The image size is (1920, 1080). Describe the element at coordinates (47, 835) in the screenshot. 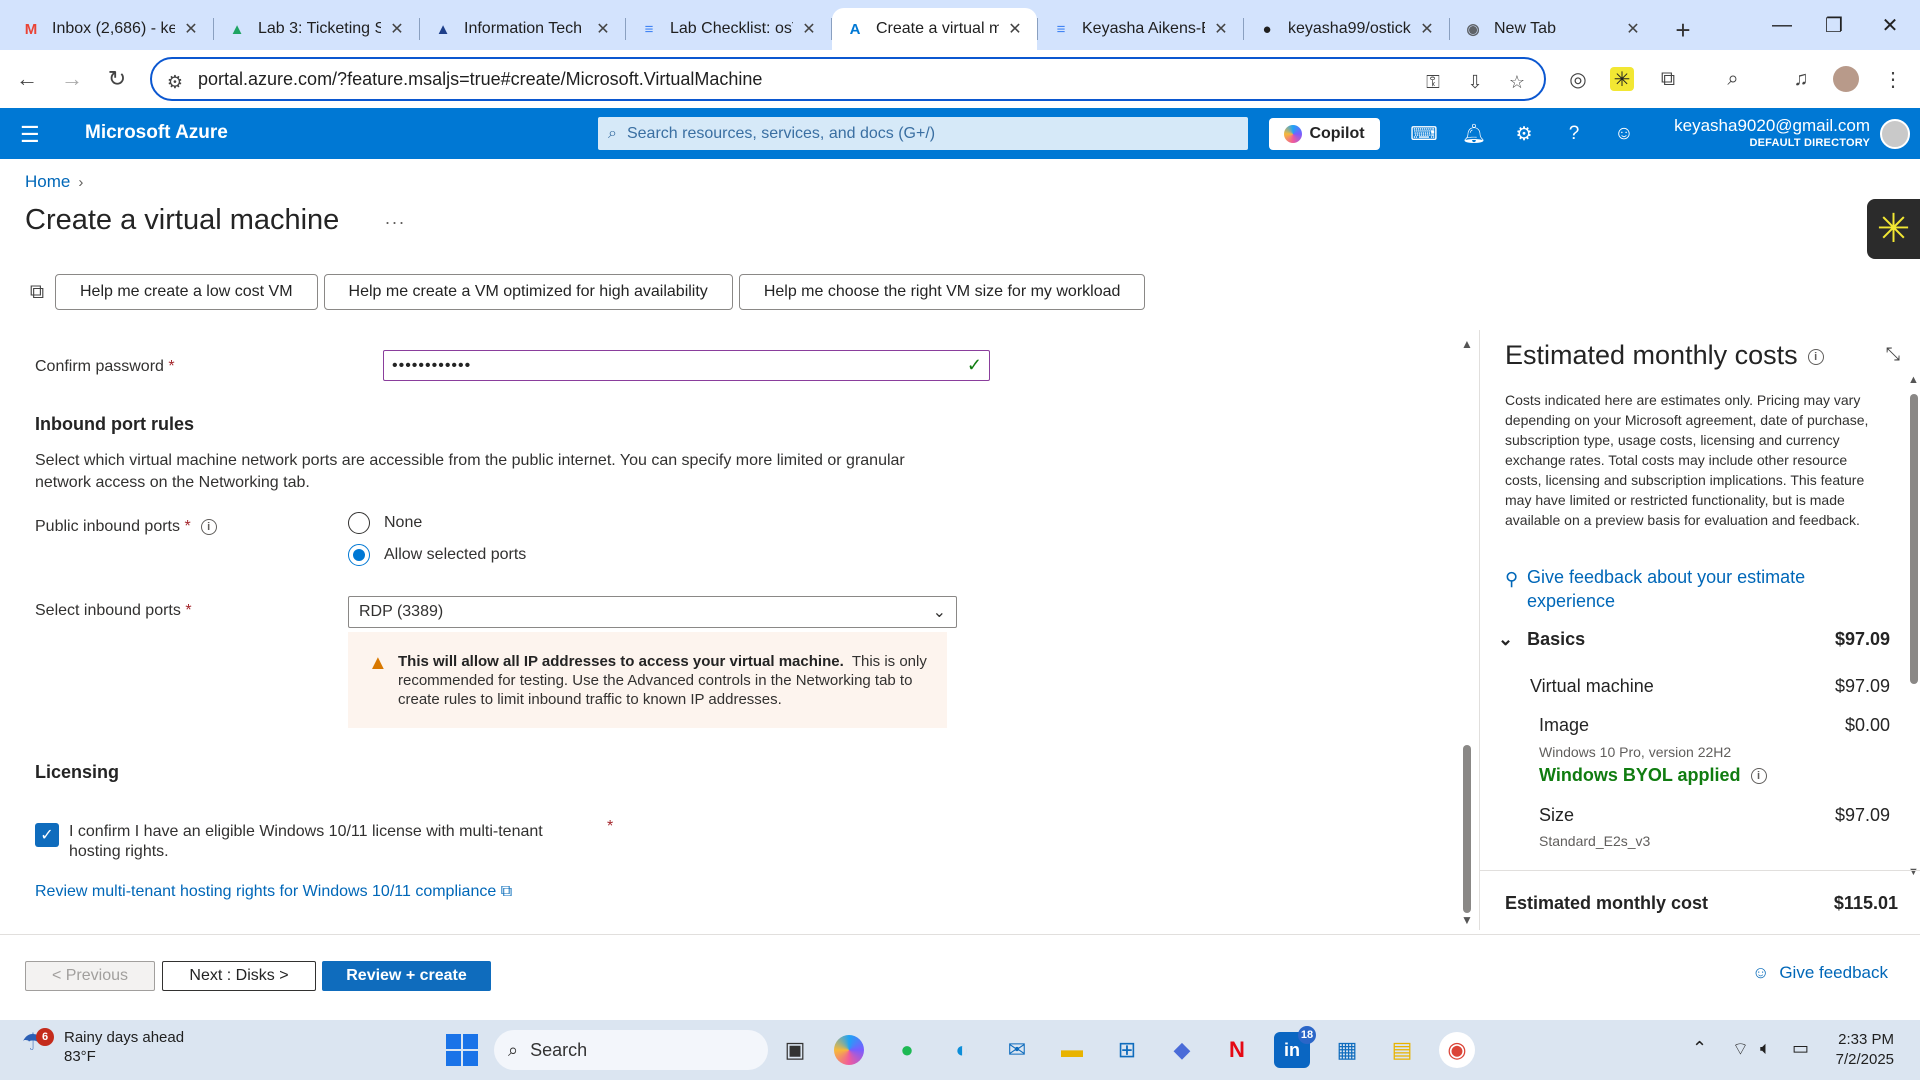

I see `license-checkbox: ✓` at that location.